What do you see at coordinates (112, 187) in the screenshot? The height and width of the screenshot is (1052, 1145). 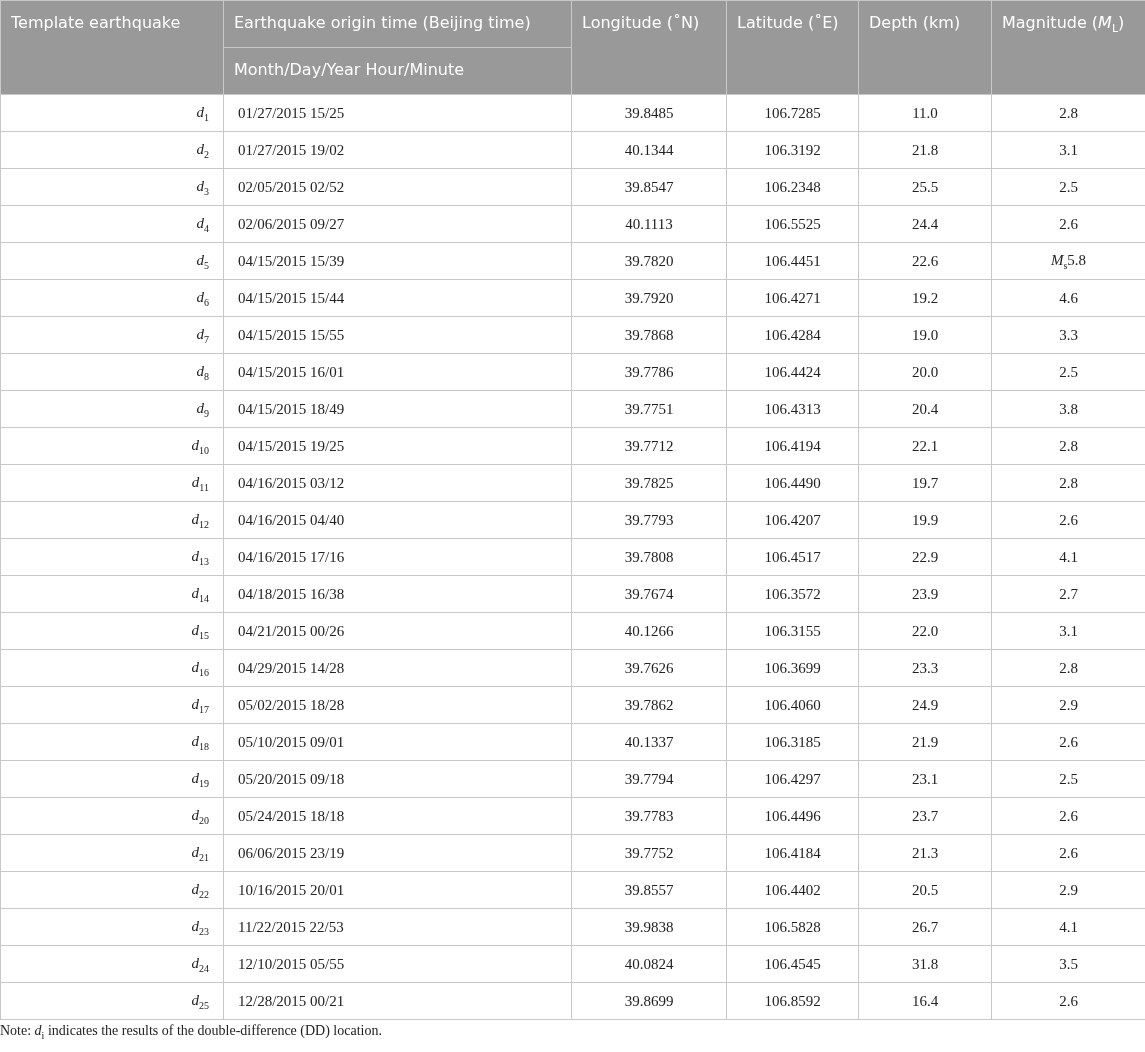 I see `table-cell: d$_{3}$` at bounding box center [112, 187].